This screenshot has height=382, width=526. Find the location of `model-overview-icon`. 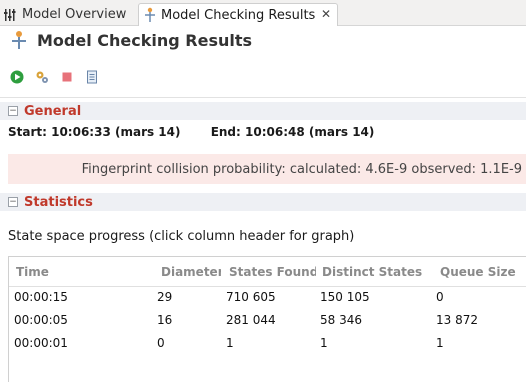

model-overview-icon is located at coordinates (10, 14).